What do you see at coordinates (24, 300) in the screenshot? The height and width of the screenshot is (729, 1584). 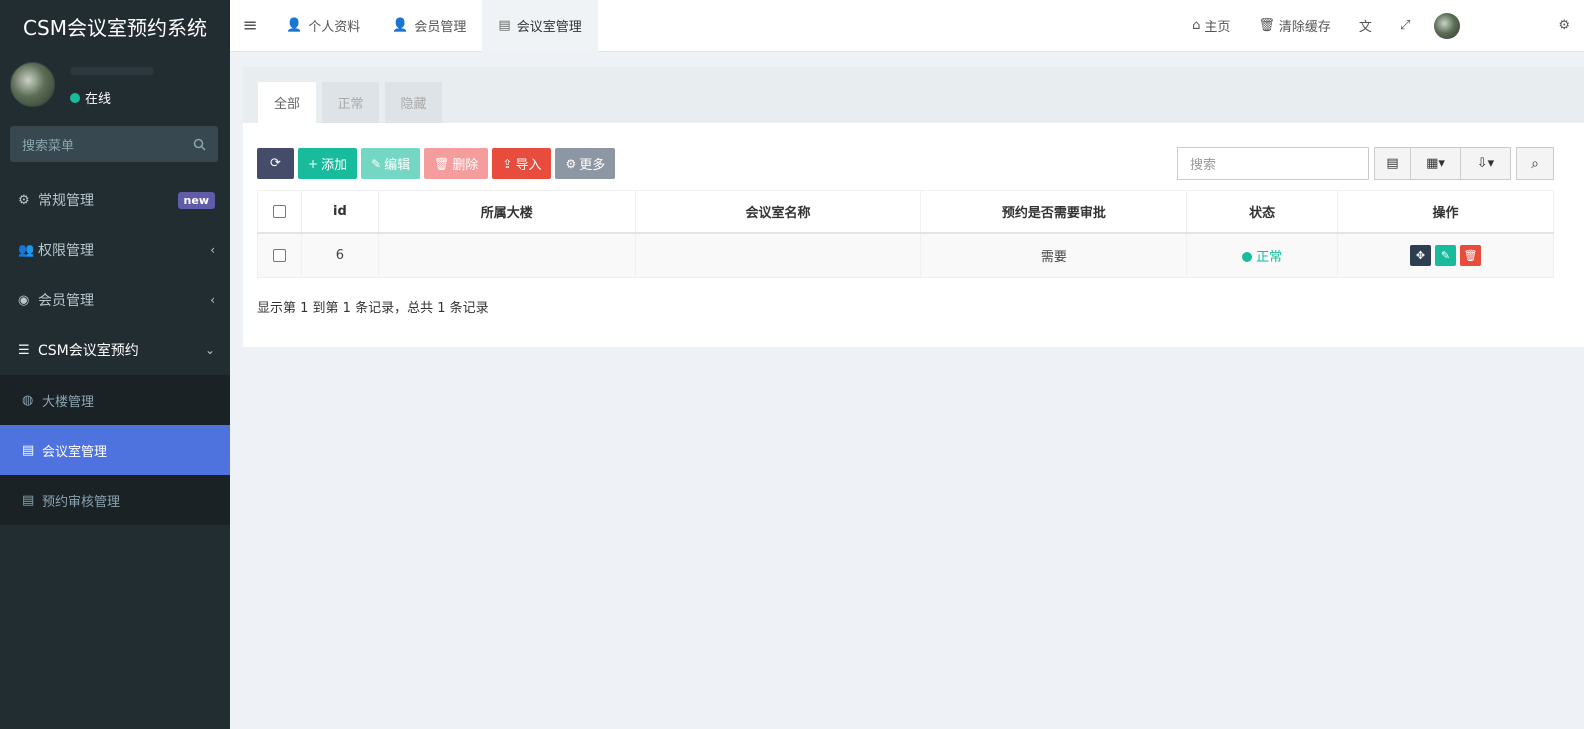 I see `user-circle-icon: ◉` at bounding box center [24, 300].